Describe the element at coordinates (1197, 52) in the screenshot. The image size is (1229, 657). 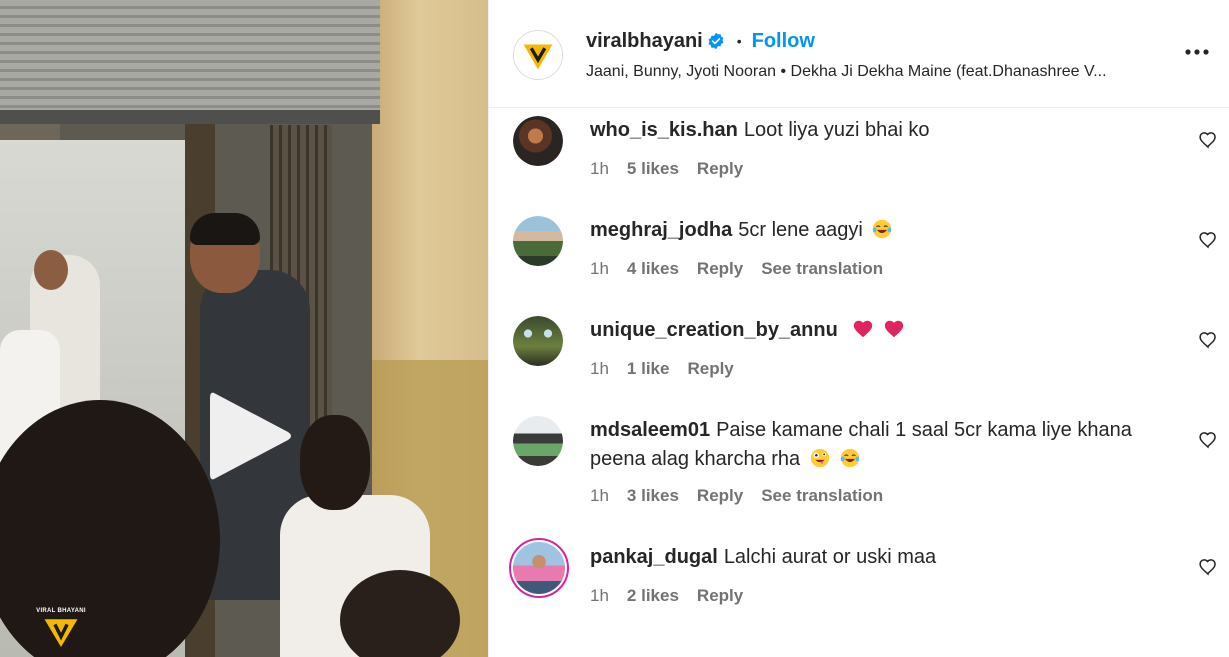
I see `more-options-icon` at that location.